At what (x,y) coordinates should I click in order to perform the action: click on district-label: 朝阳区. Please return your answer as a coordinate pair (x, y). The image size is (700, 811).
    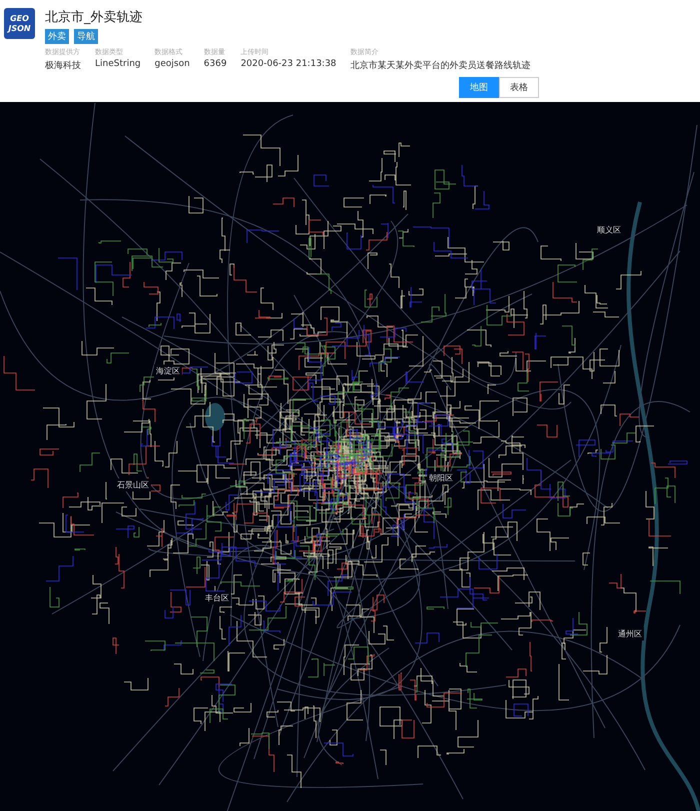
    Looking at the image, I should click on (441, 477).